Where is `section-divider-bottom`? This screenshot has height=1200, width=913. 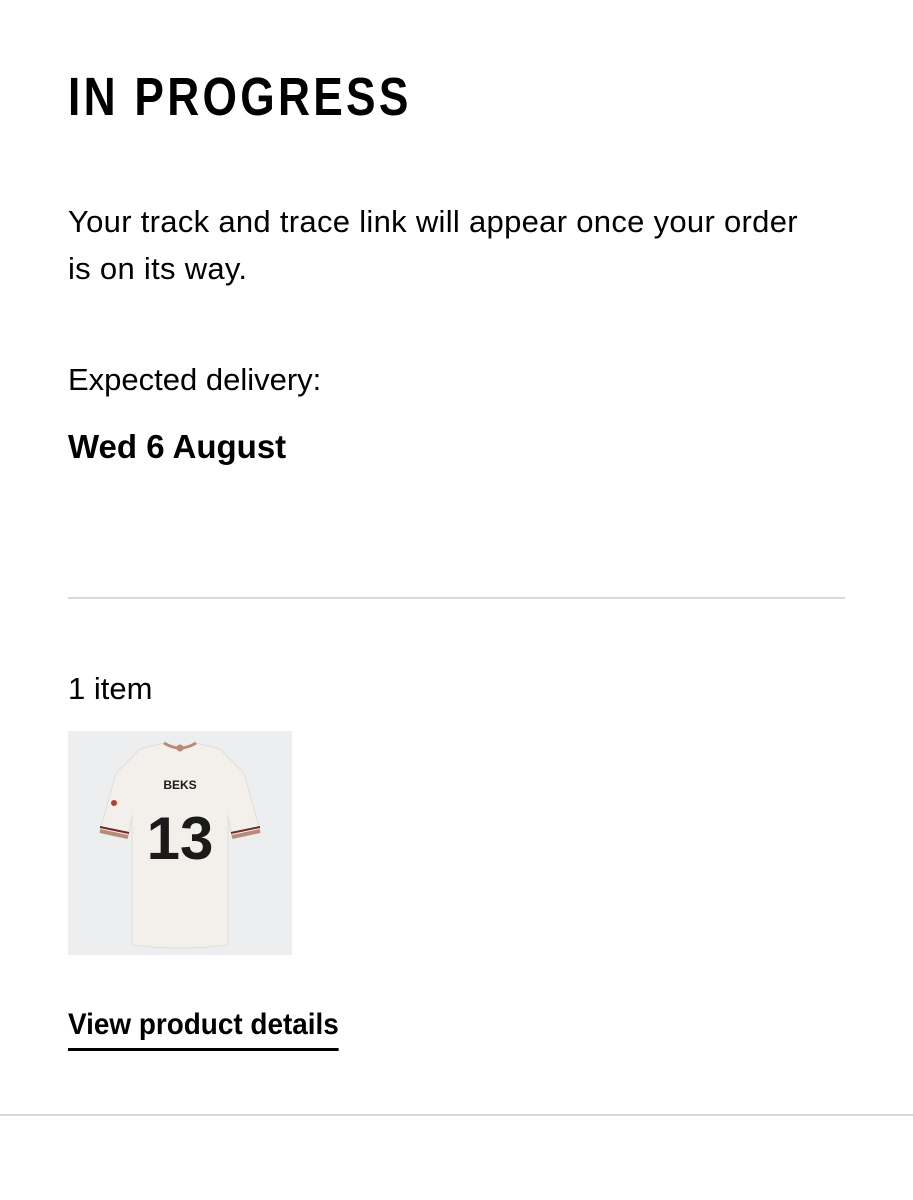 section-divider-bottom is located at coordinates (456, 1115).